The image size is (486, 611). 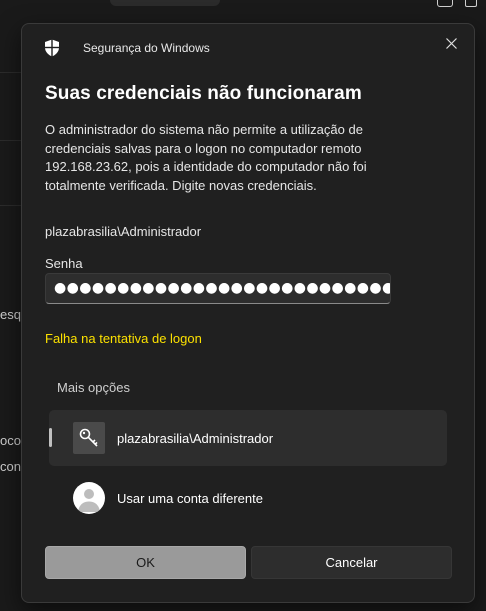 I want to click on account-option-administrator: plazabrasilia\Administrador, so click(x=248, y=438).